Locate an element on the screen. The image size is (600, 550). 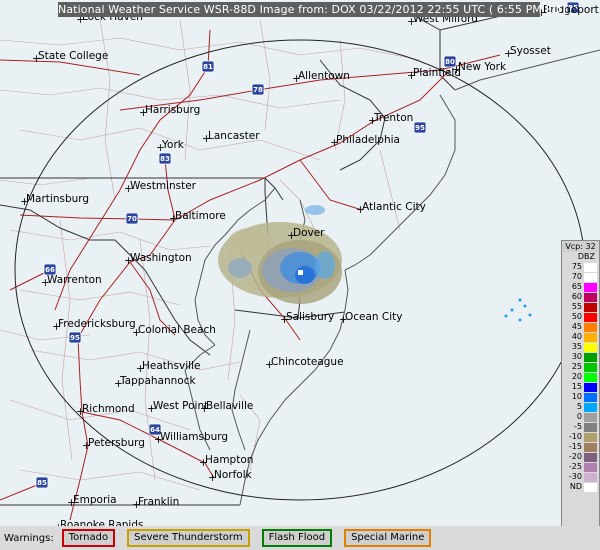
city-9: +York is located at coordinates (170, 146).